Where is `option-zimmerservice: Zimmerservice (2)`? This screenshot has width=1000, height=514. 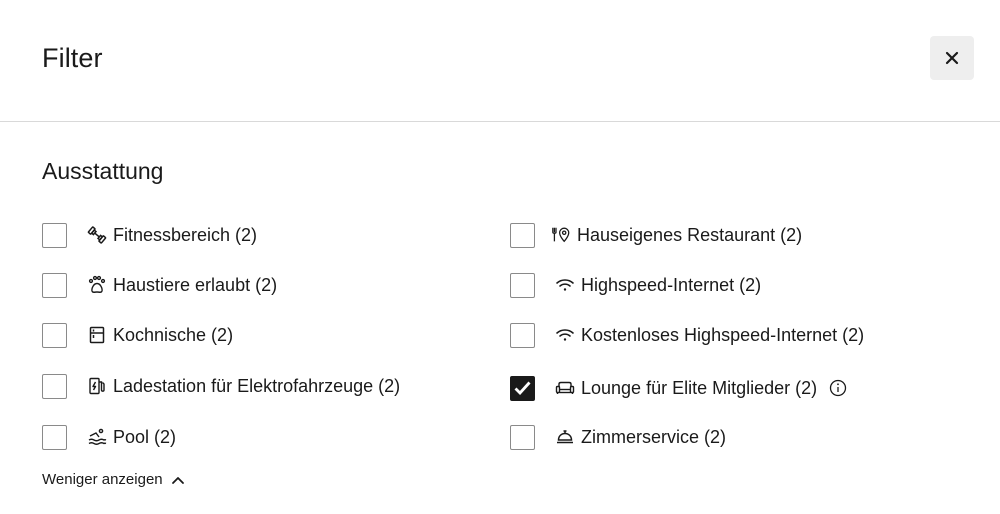
option-zimmerservice: Zimmerservice (2) is located at coordinates (618, 437).